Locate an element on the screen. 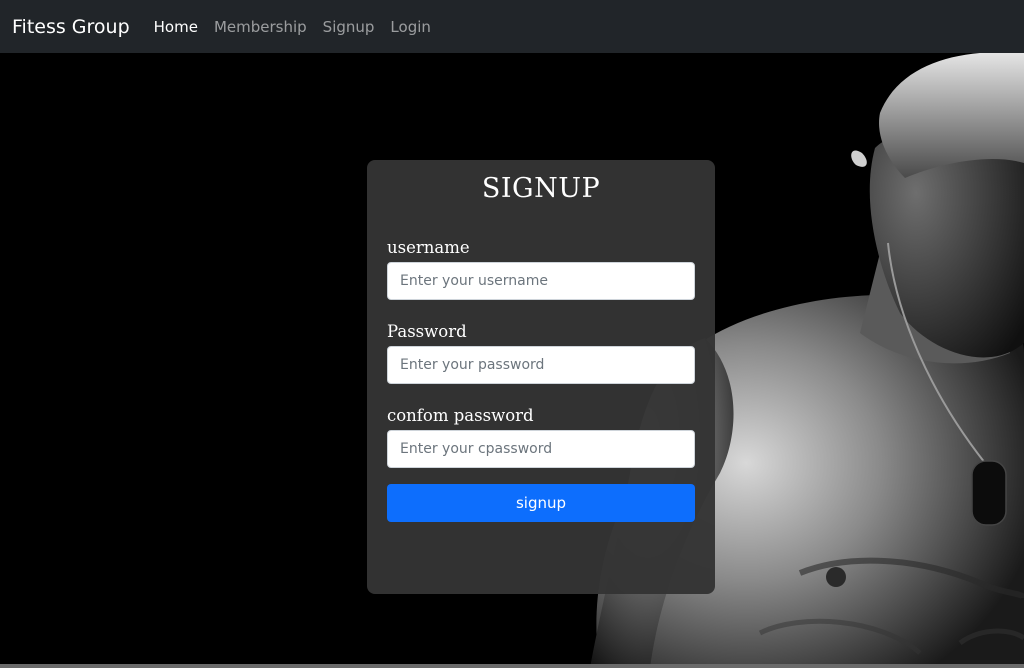 This screenshot has height=668, width=1024. password-label: Password is located at coordinates (427, 331).